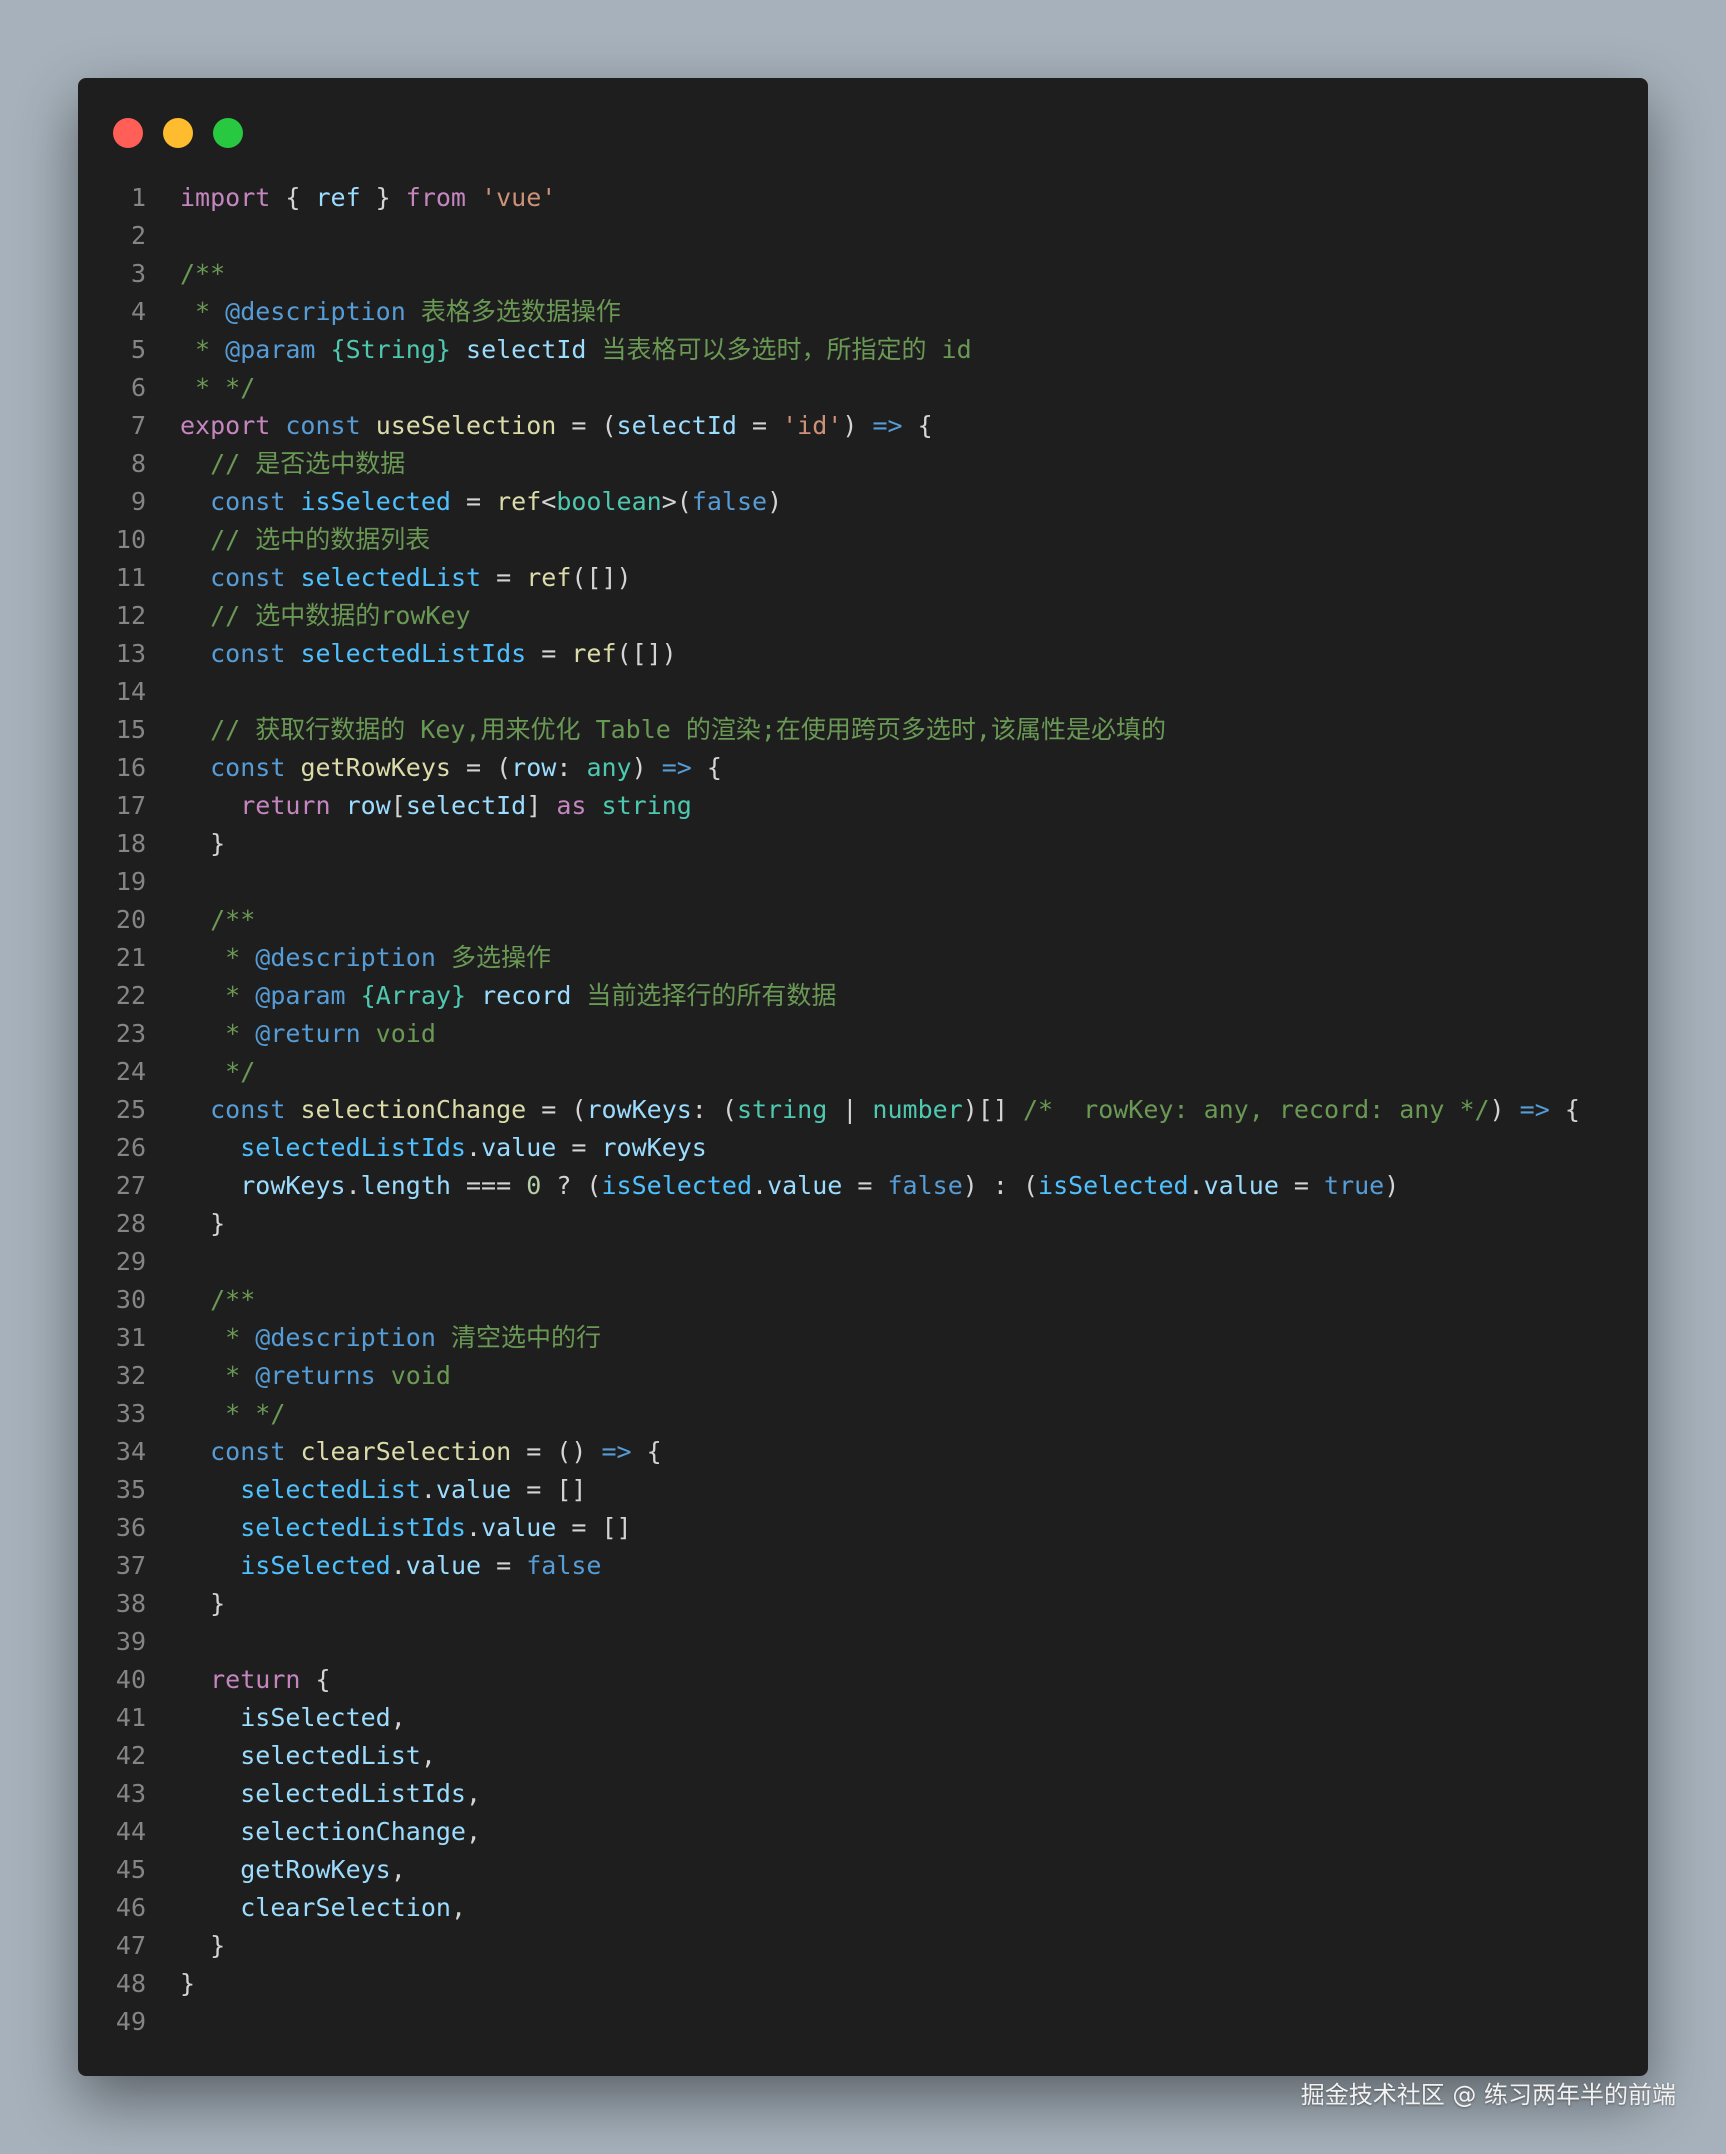 The width and height of the screenshot is (1726, 2154). Describe the element at coordinates (130, 1679) in the screenshot. I see `line-number: 40` at that location.